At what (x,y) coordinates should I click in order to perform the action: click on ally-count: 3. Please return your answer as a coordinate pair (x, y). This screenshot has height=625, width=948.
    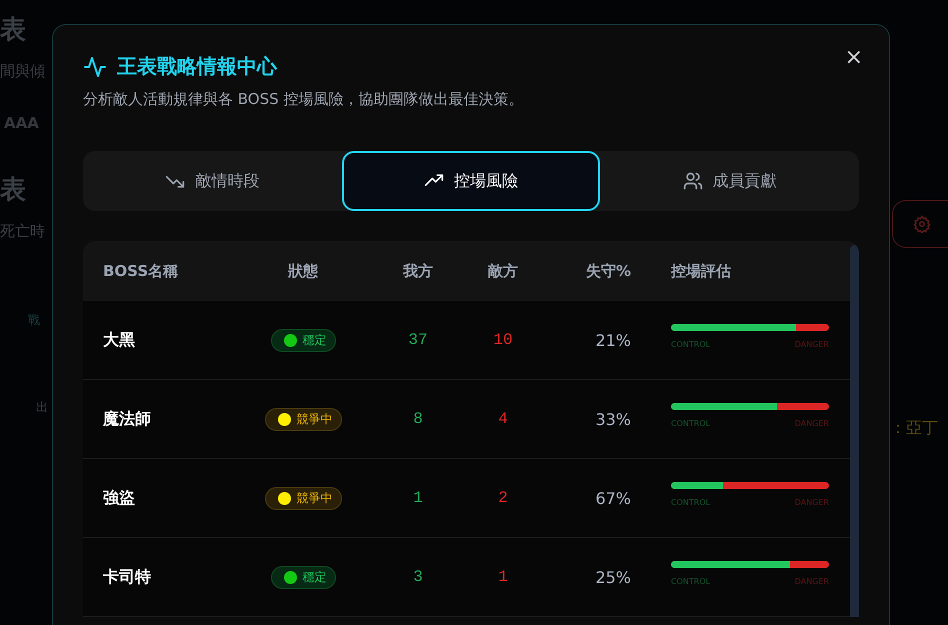
    Looking at the image, I should click on (418, 577).